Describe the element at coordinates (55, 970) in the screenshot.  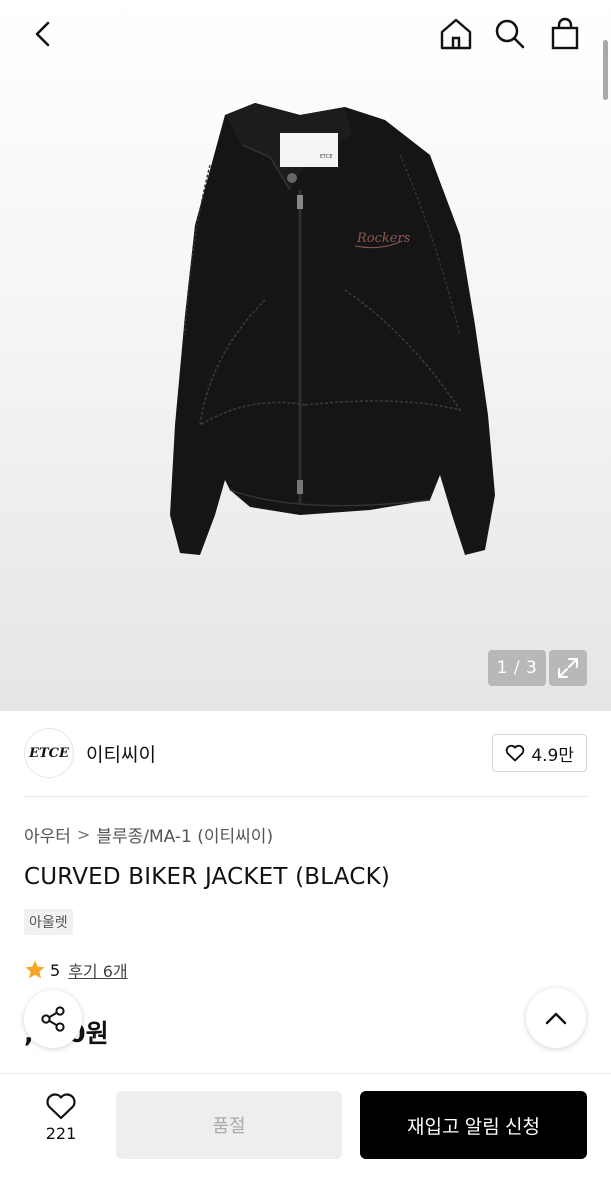
I see `rating-score: 5` at that location.